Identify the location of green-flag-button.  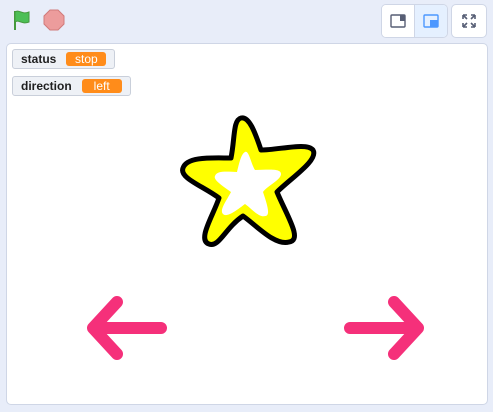
(22, 20).